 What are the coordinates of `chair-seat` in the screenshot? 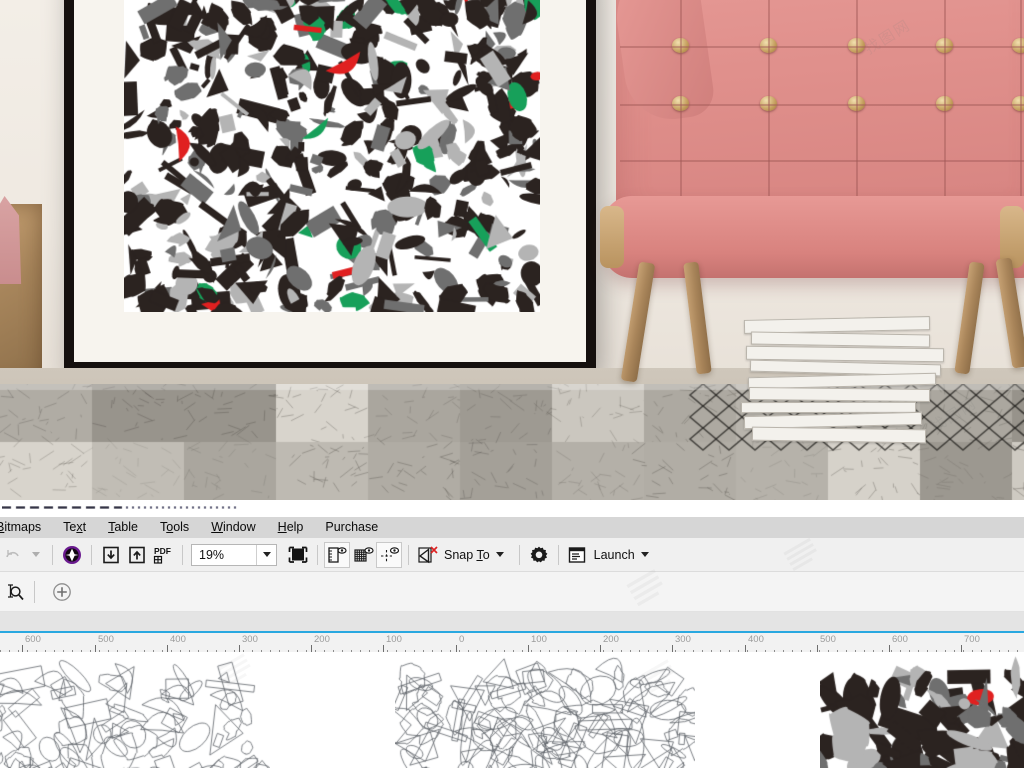 It's located at (814, 237).